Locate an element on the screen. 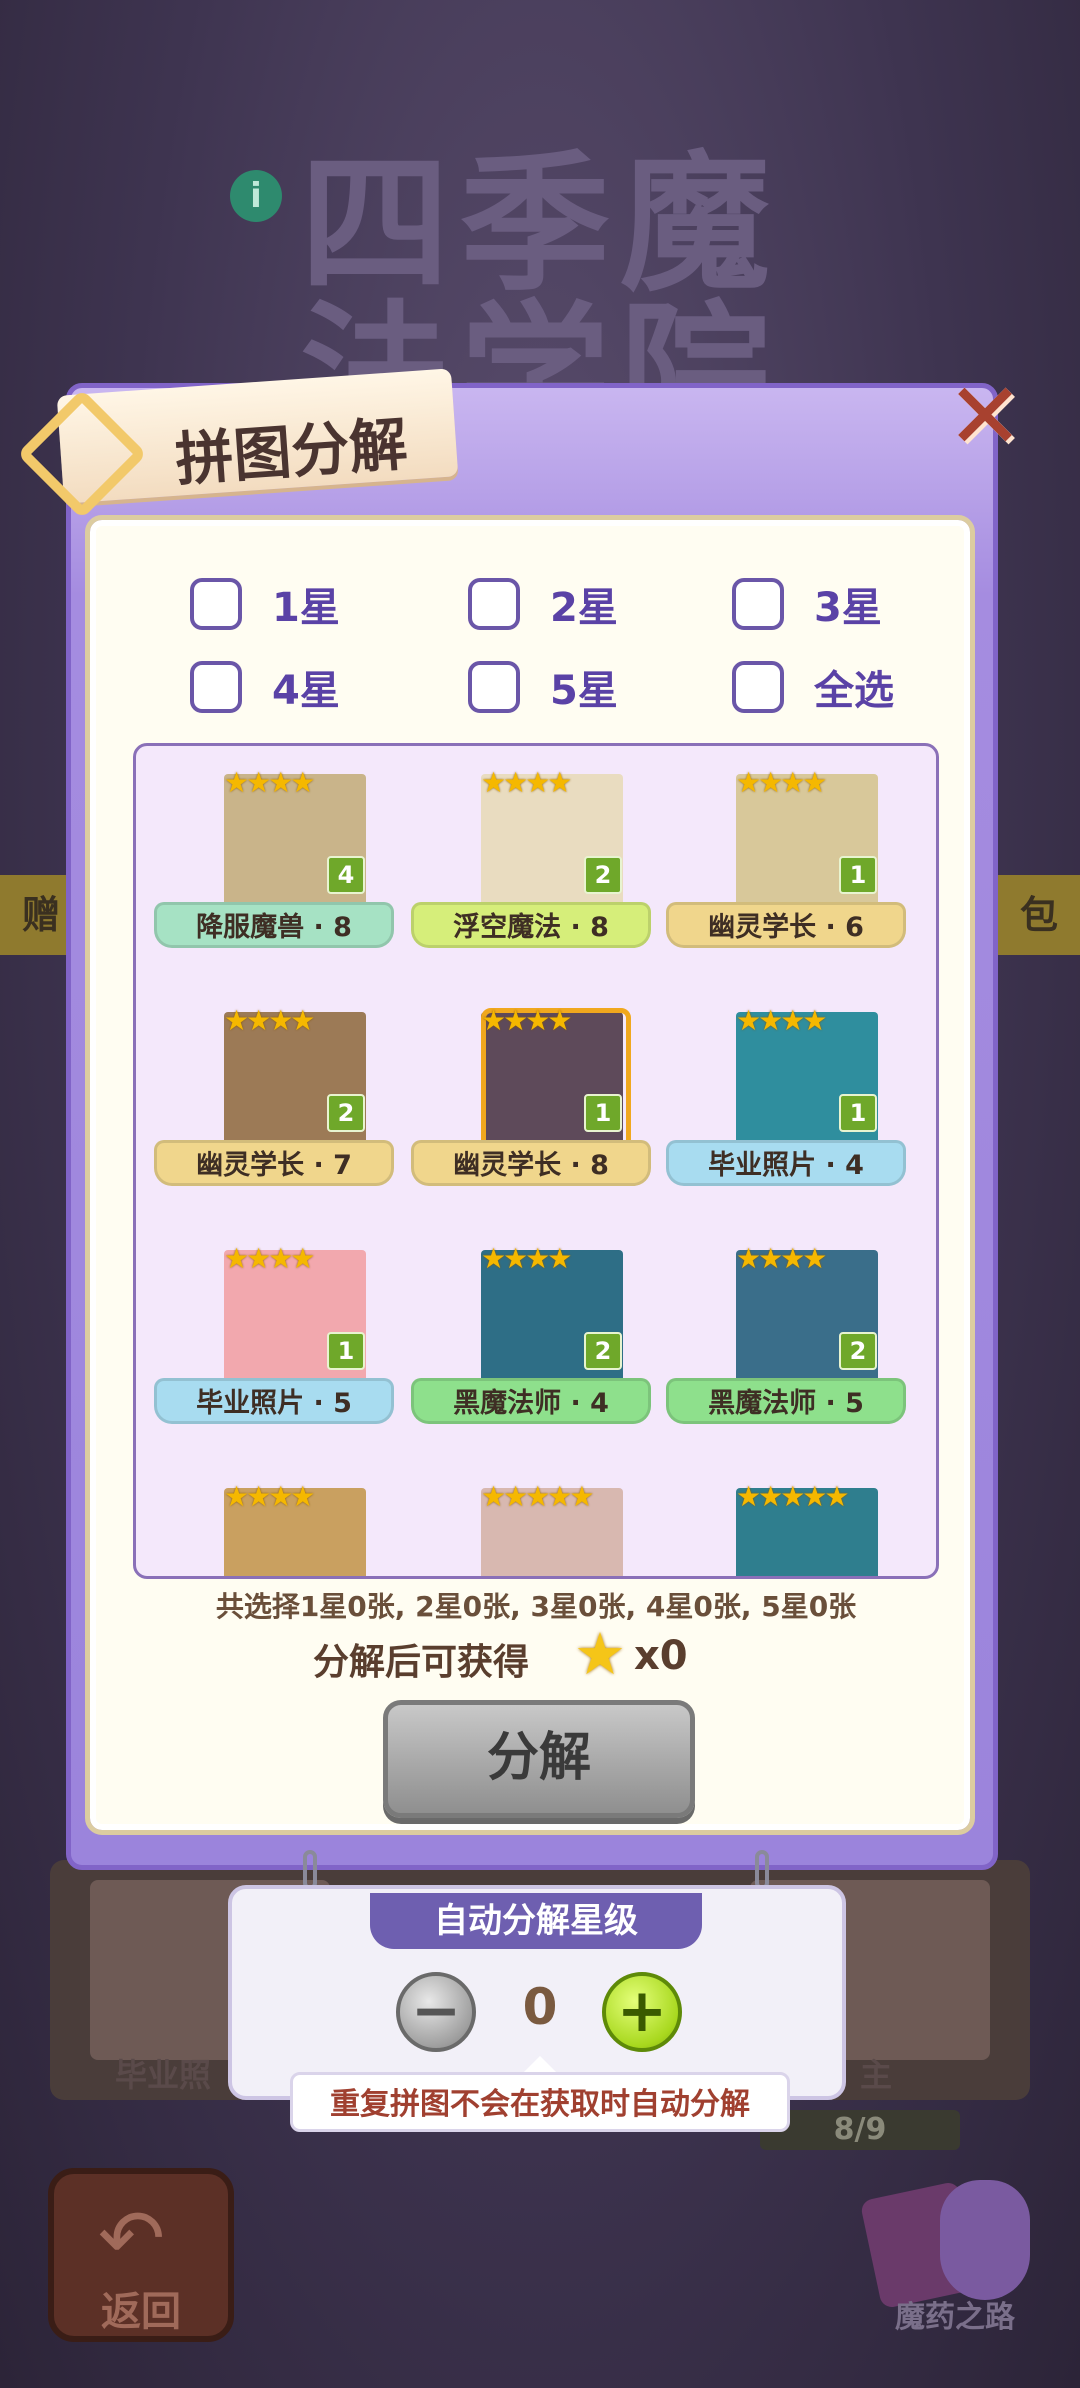 The width and height of the screenshot is (1080, 2388). star-level-value: 0 is located at coordinates (540, 2007).